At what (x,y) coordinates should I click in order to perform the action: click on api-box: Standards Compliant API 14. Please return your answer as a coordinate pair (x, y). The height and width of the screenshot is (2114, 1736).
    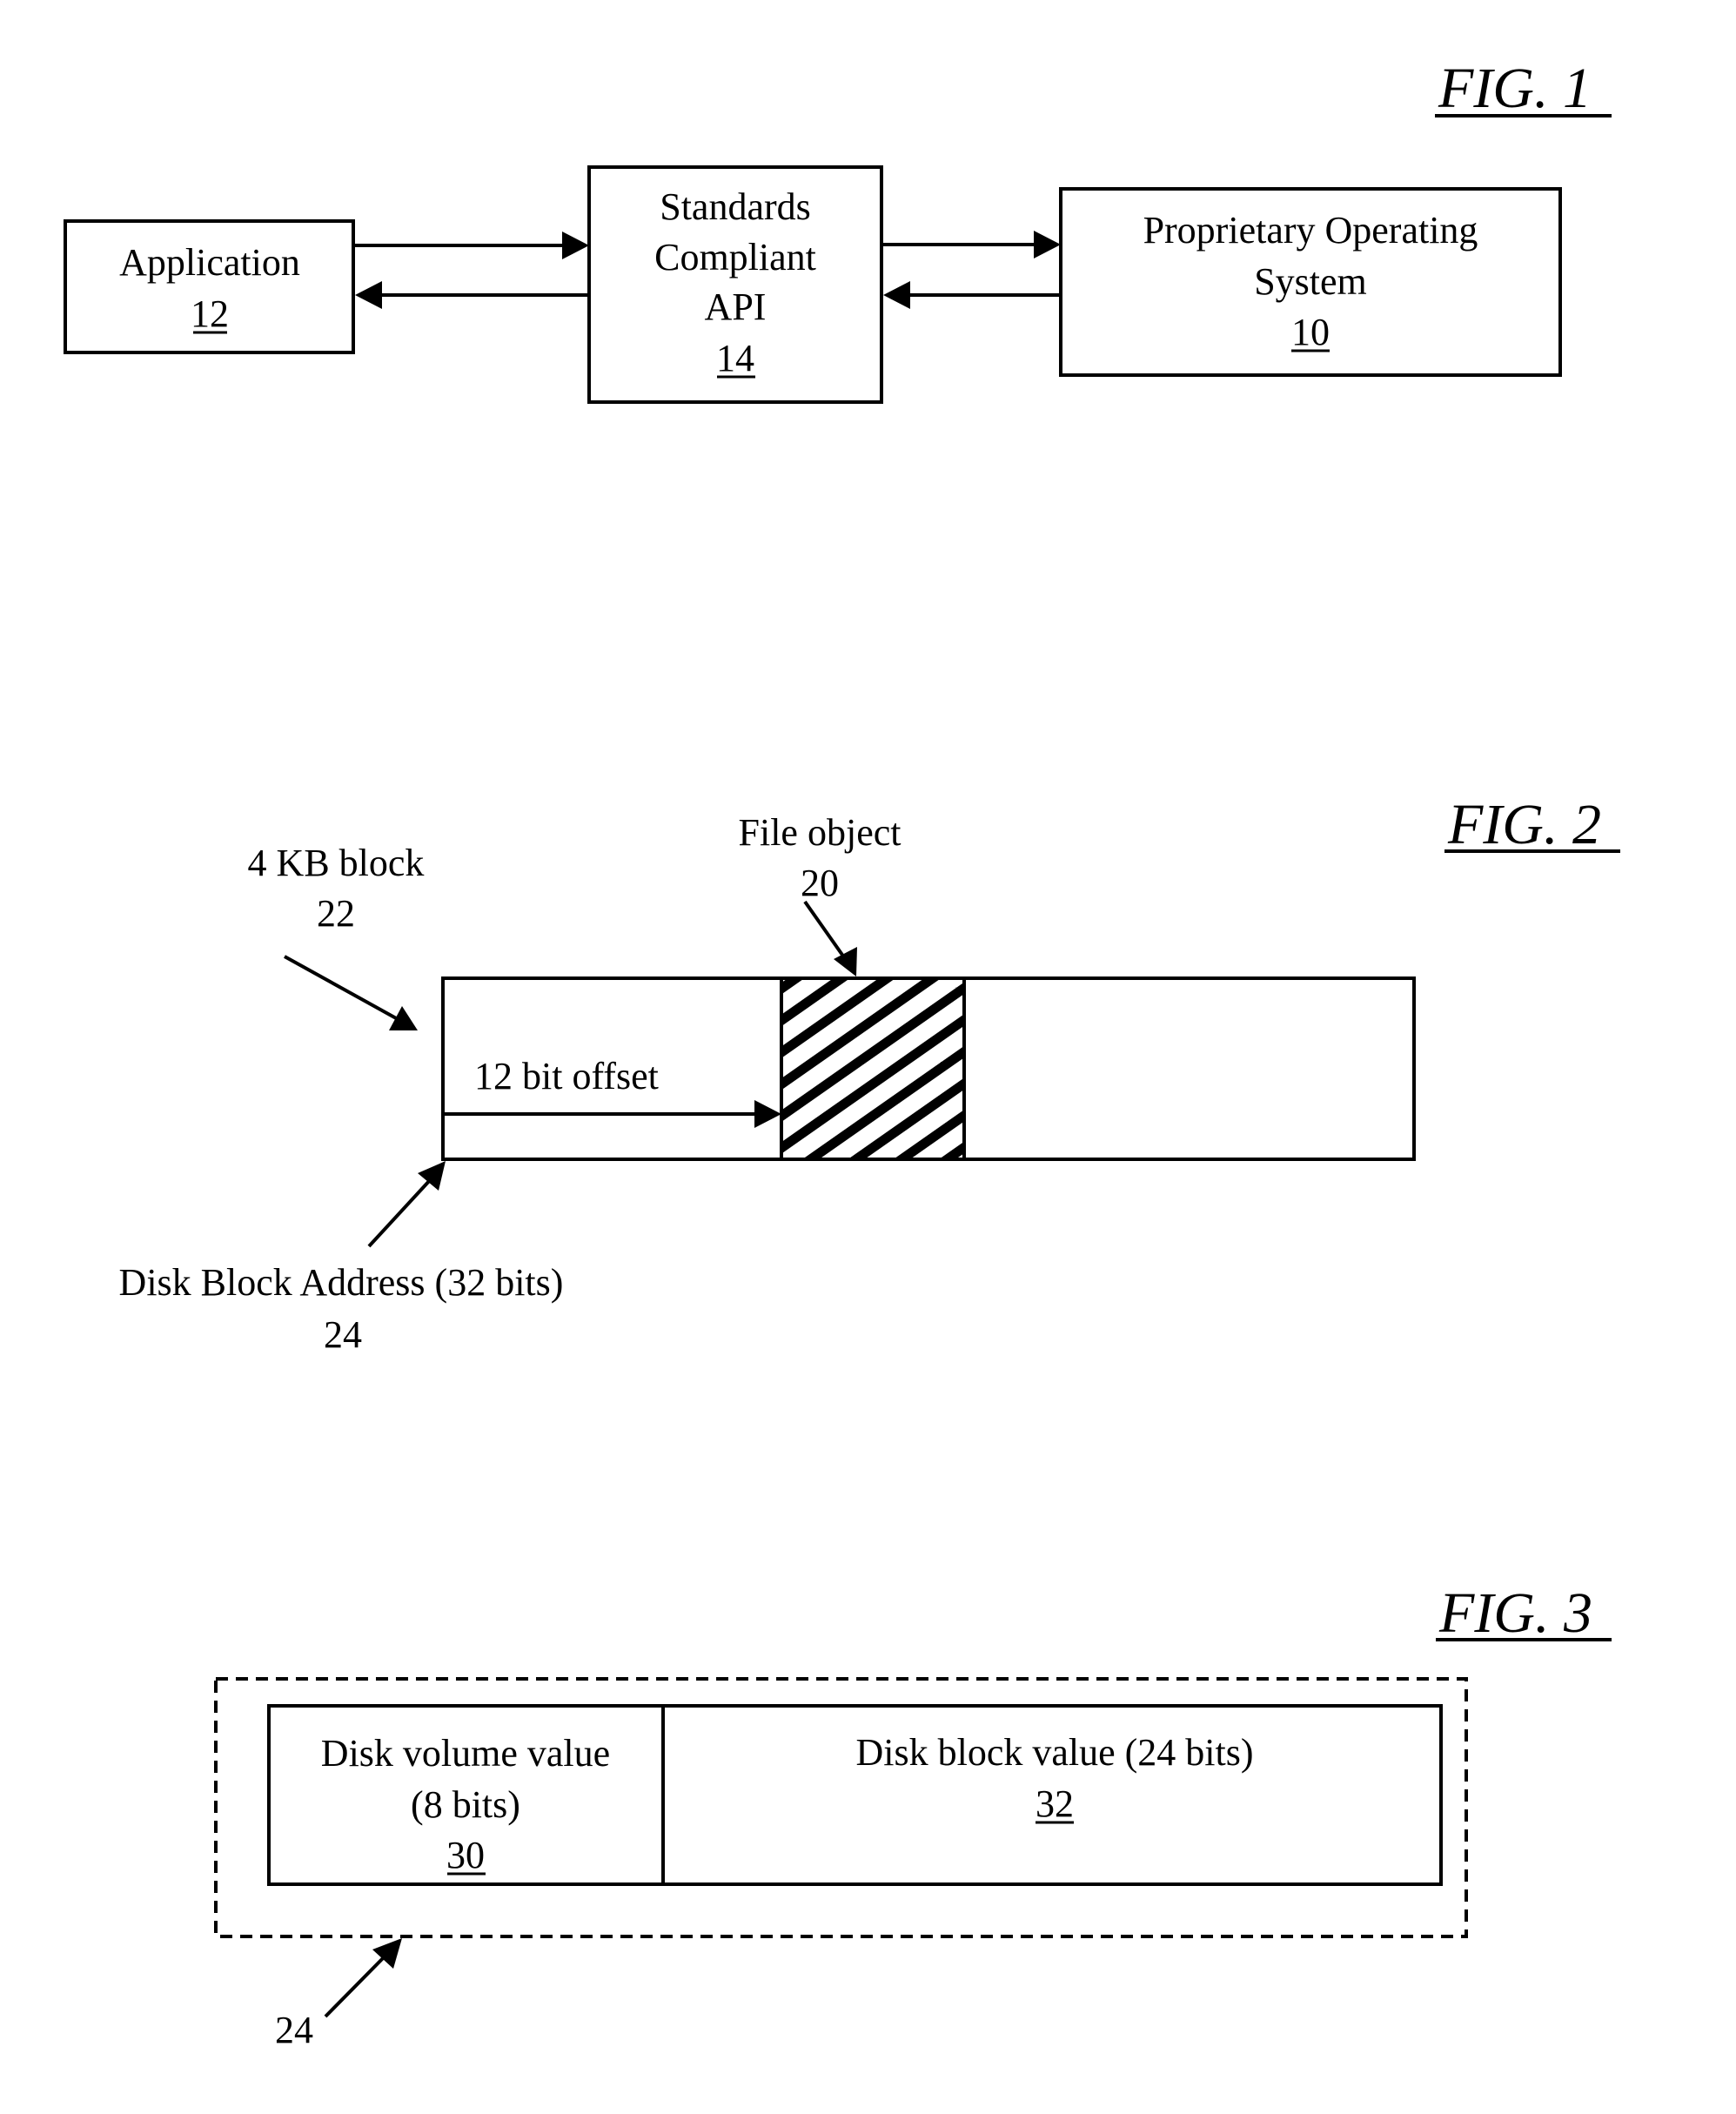
    Looking at the image, I should click on (735, 284).